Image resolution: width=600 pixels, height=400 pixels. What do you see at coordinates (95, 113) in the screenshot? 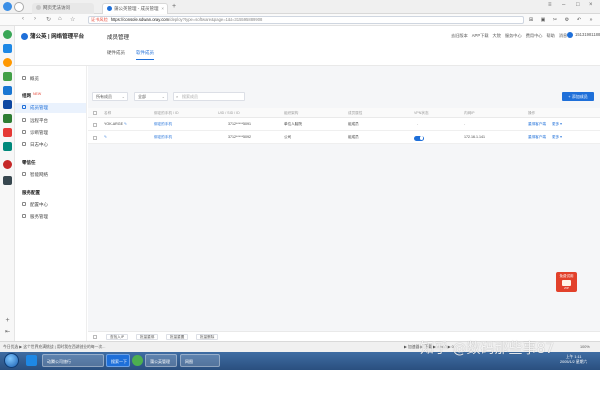
I see `select-all-checkbox` at bounding box center [95, 113].